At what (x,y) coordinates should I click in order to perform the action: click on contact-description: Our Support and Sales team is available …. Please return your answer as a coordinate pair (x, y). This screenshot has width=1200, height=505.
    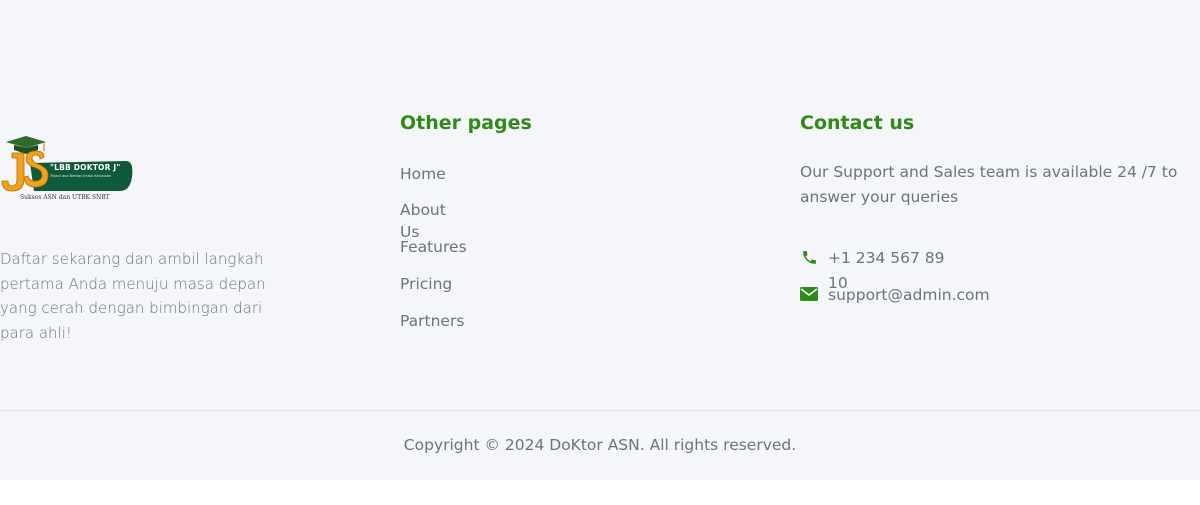
    Looking at the image, I should click on (989, 184).